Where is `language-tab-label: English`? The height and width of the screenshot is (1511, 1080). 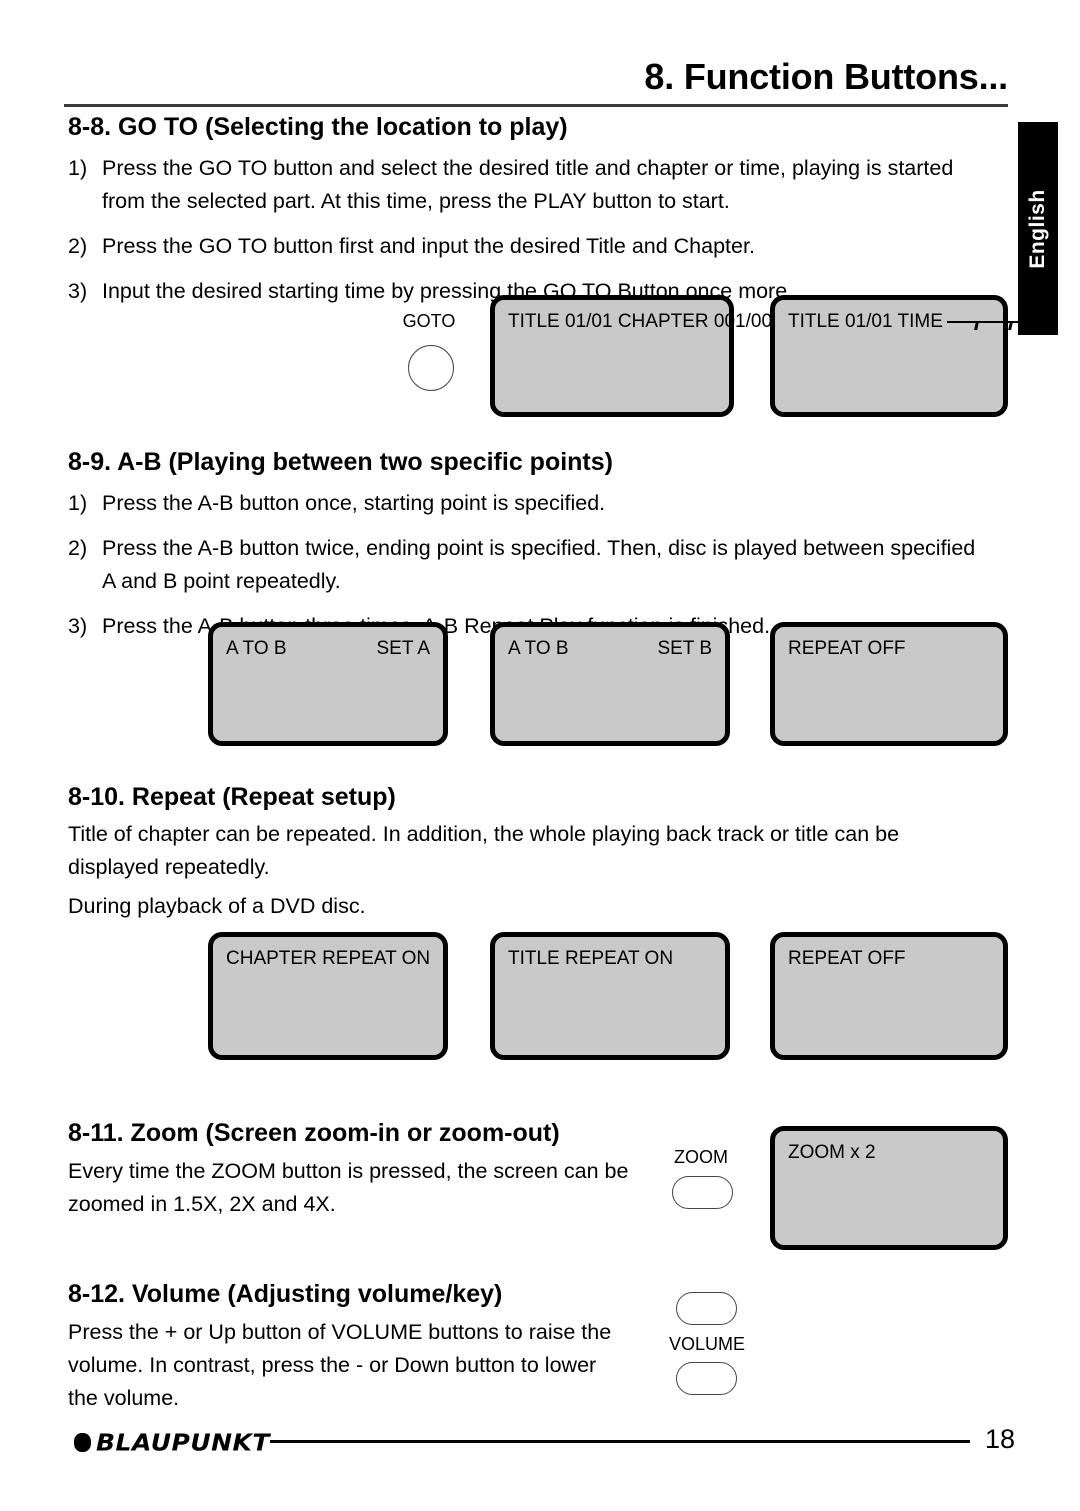 language-tab-label: English is located at coordinates (1037, 228).